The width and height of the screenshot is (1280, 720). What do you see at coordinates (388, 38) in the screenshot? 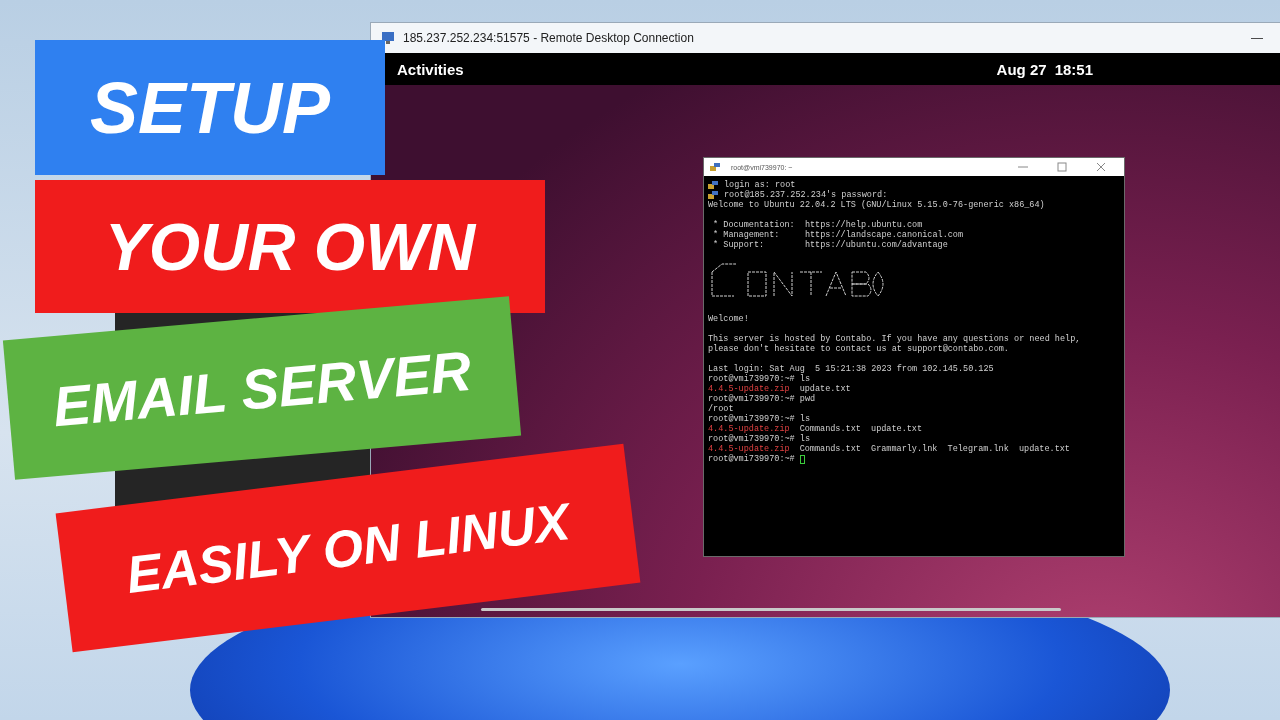
I see `monitor-icon` at bounding box center [388, 38].